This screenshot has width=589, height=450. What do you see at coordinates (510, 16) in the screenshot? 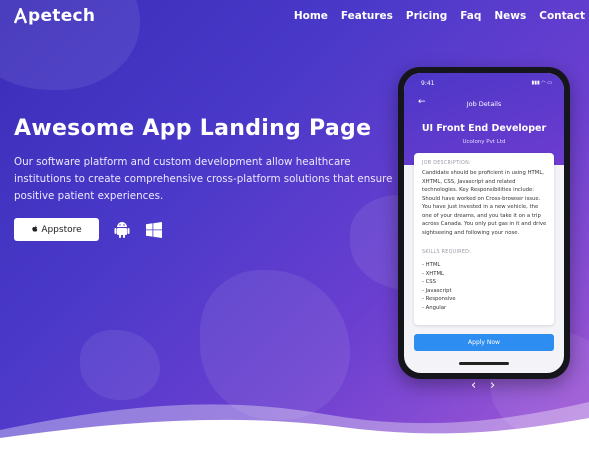
I see `nav-news: News` at bounding box center [510, 16].